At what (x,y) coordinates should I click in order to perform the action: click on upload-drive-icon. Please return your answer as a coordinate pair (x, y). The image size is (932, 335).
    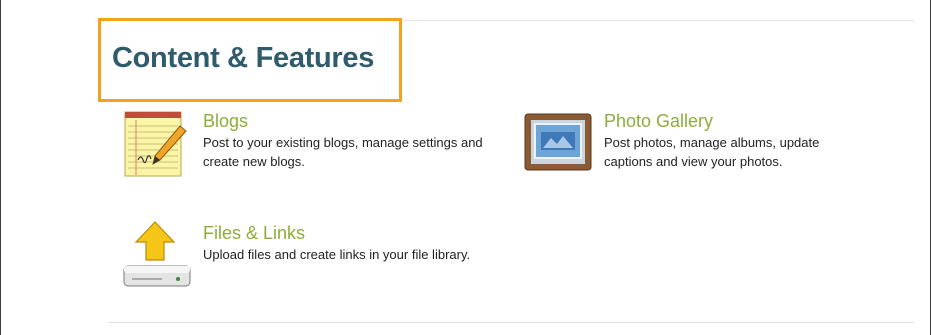
    Looking at the image, I should click on (157, 255).